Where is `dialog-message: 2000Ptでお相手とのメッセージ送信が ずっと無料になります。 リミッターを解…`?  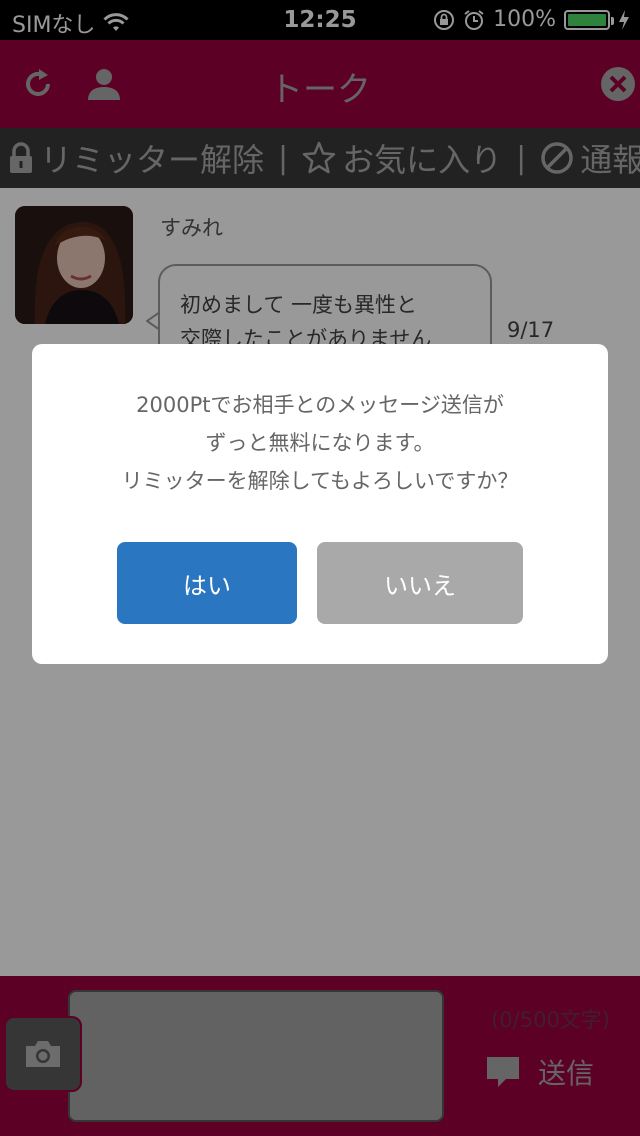
dialog-message: 2000Ptでお相手とのメッセージ送信が ずっと無料になります。 リミッターを解… is located at coordinates (320, 443).